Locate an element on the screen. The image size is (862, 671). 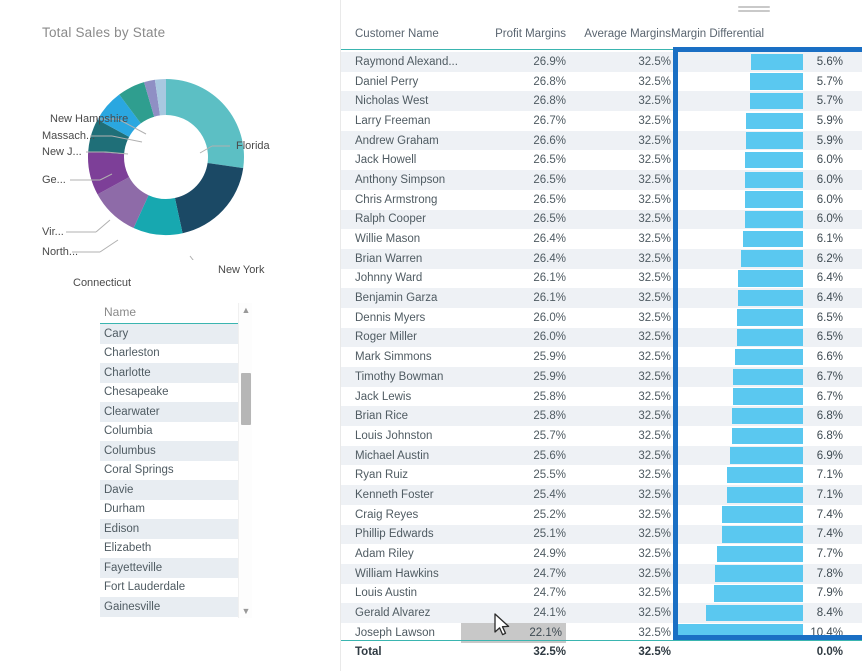
table-row: Brian Rice 25.8% 32.5% 6.8% is located at coordinates (601, 416).